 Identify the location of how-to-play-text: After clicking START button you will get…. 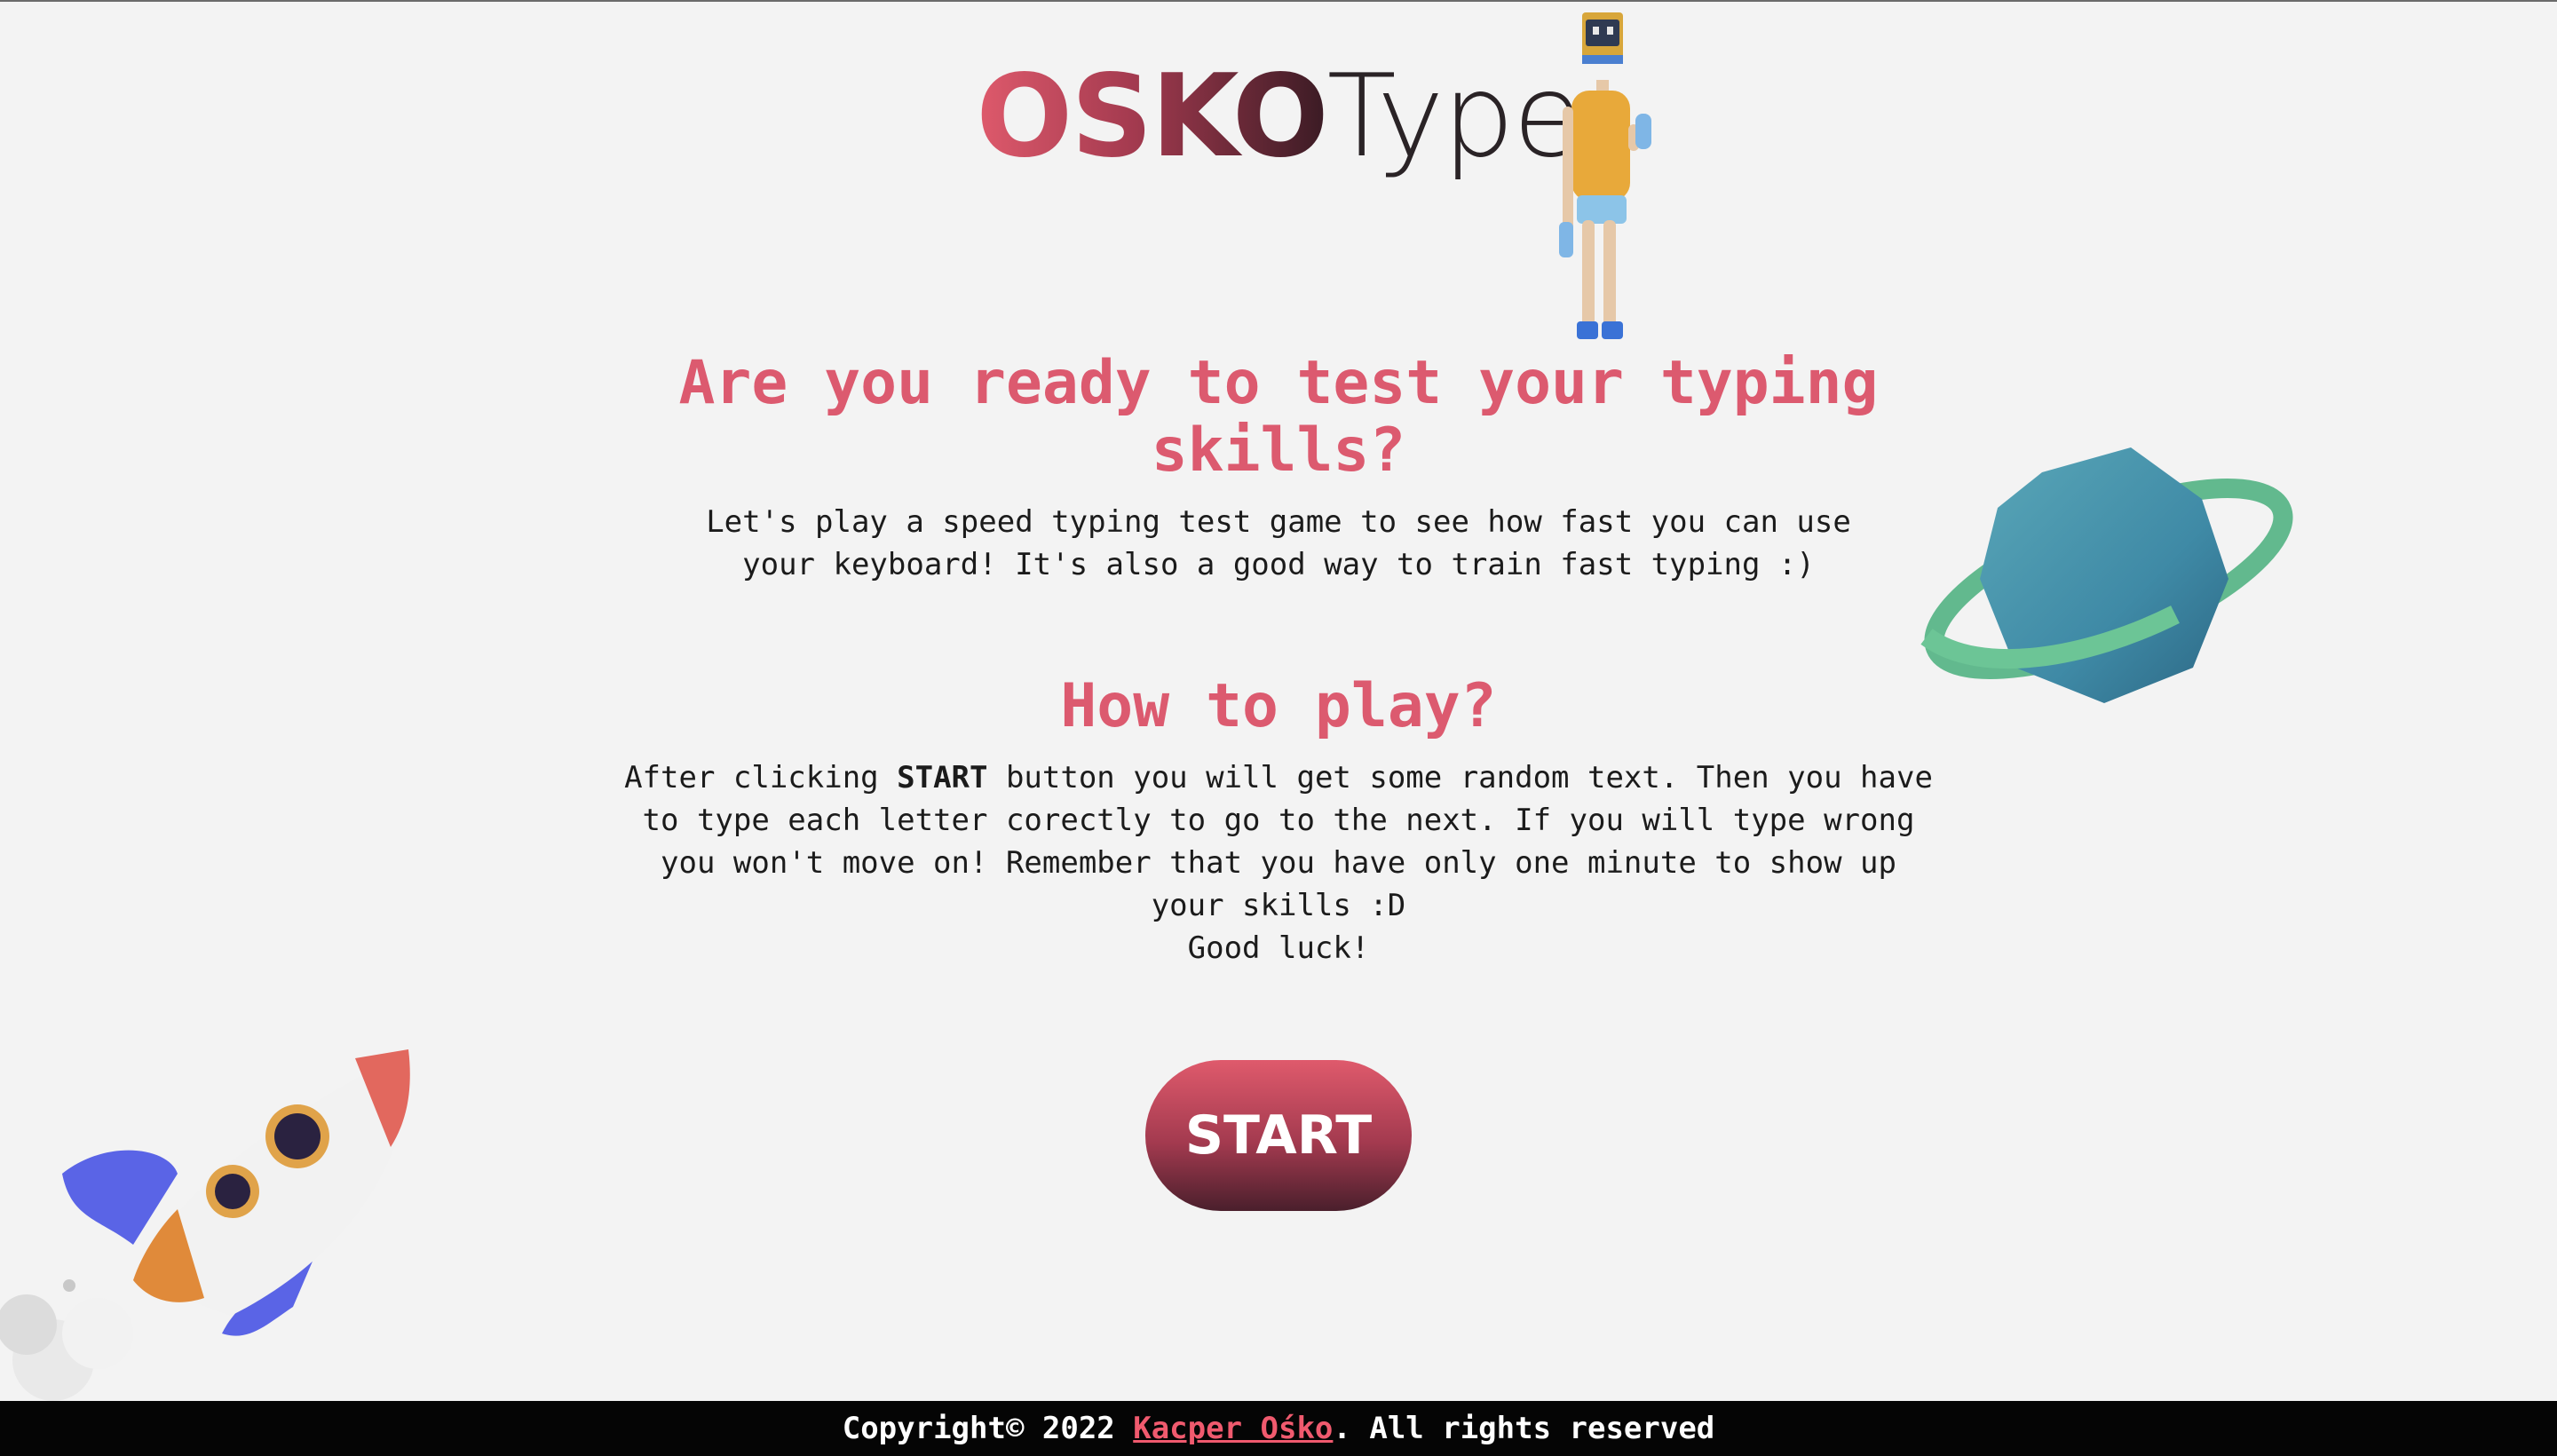
(1278, 862).